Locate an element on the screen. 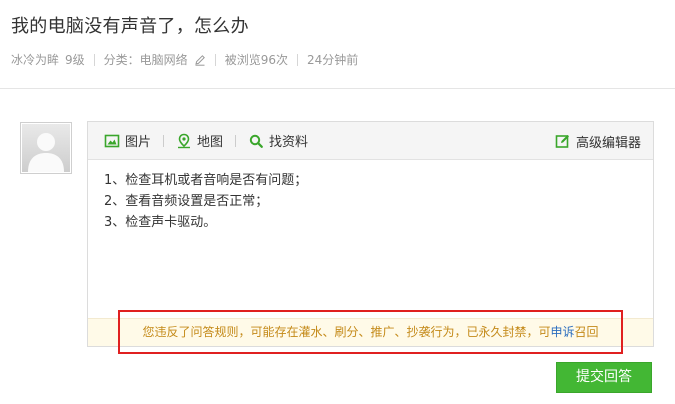 The image size is (675, 404). category-link: 电脑网络 is located at coordinates (164, 59).